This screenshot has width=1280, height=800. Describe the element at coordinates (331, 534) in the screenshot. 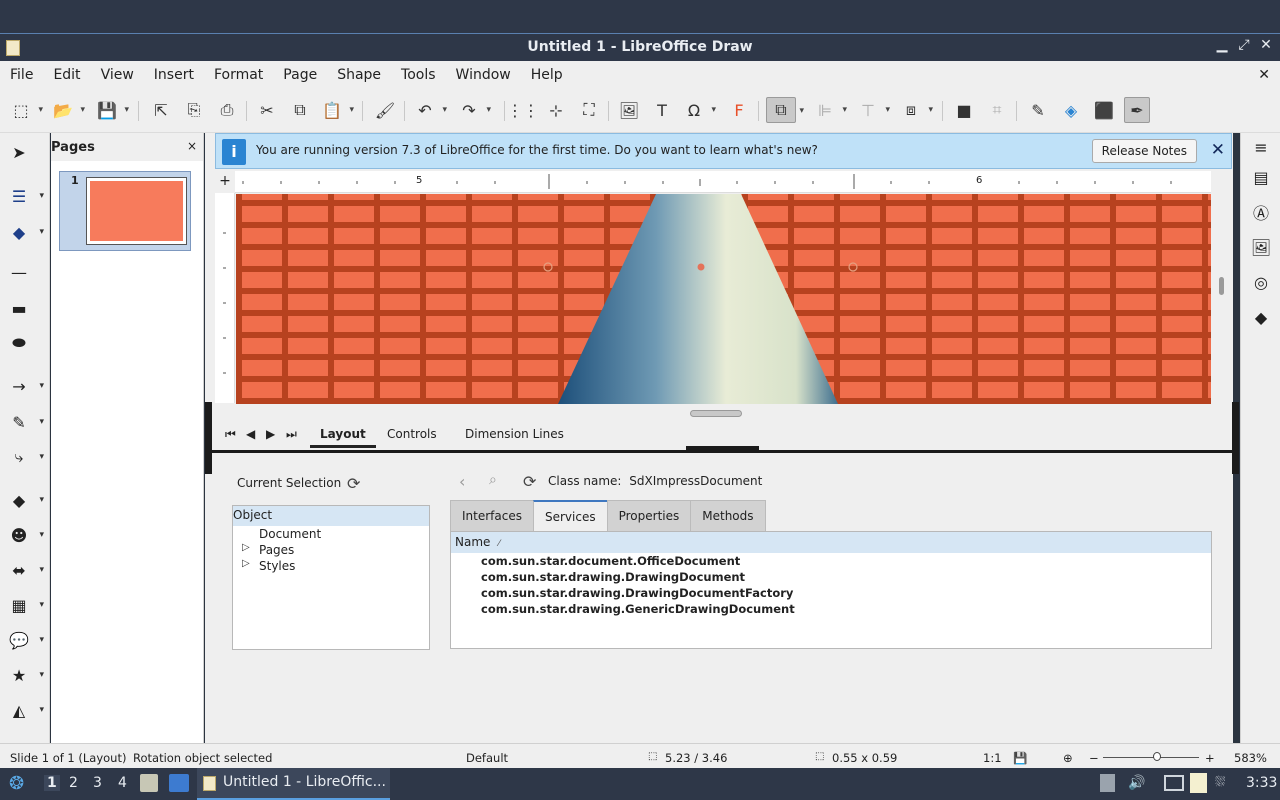

I see `tree-item-document: Document` at that location.